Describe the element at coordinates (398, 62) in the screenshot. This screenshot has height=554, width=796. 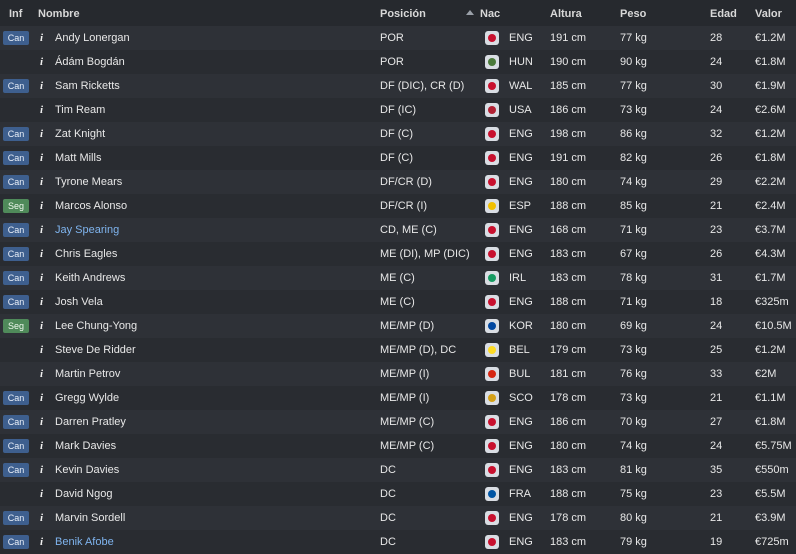
I see `table-row: i Ádám Bogdán POR HUN 190 cm 90 kg 24 €1.8M` at that location.